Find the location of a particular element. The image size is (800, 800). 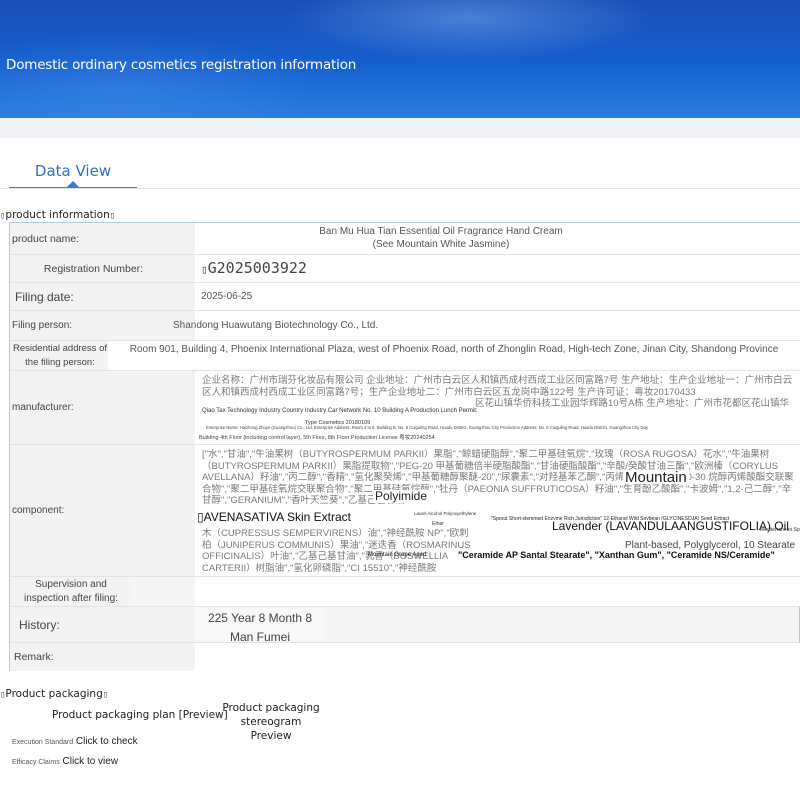

value-remark is located at coordinates (497, 657).